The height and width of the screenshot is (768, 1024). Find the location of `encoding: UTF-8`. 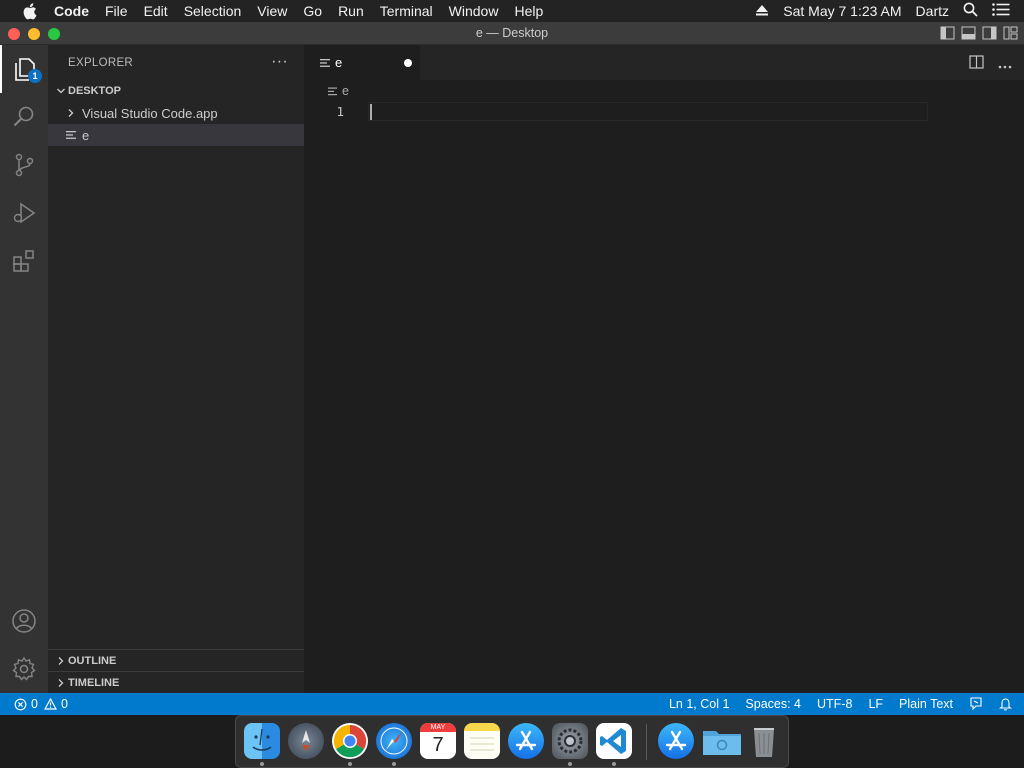

encoding: UTF-8 is located at coordinates (834, 704).